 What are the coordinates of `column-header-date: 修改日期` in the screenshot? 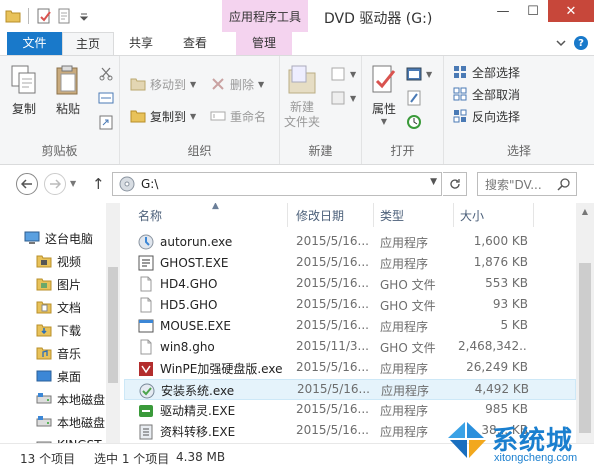 It's located at (332, 215).